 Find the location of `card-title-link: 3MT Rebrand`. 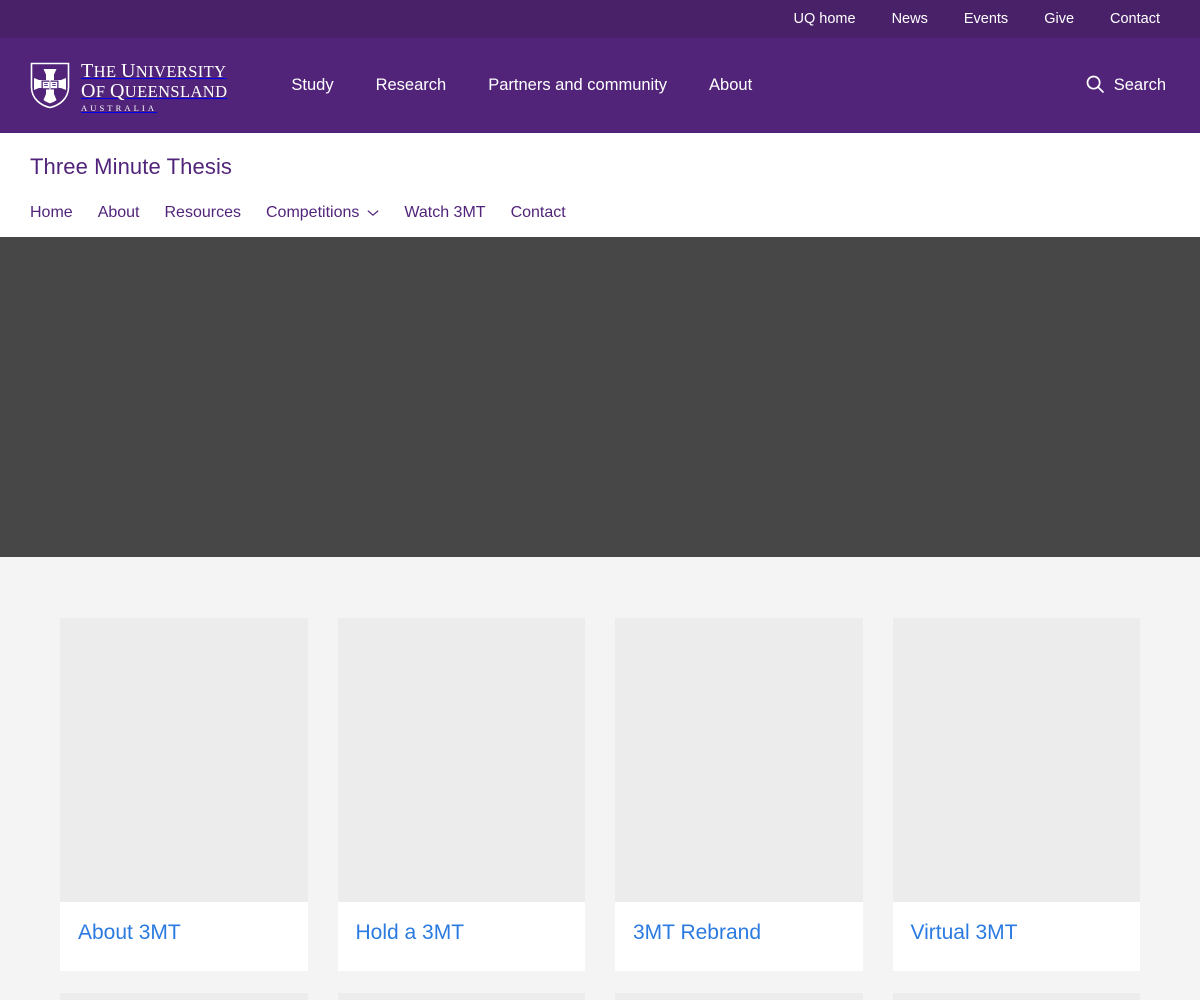

card-title-link: 3MT Rebrand is located at coordinates (739, 932).